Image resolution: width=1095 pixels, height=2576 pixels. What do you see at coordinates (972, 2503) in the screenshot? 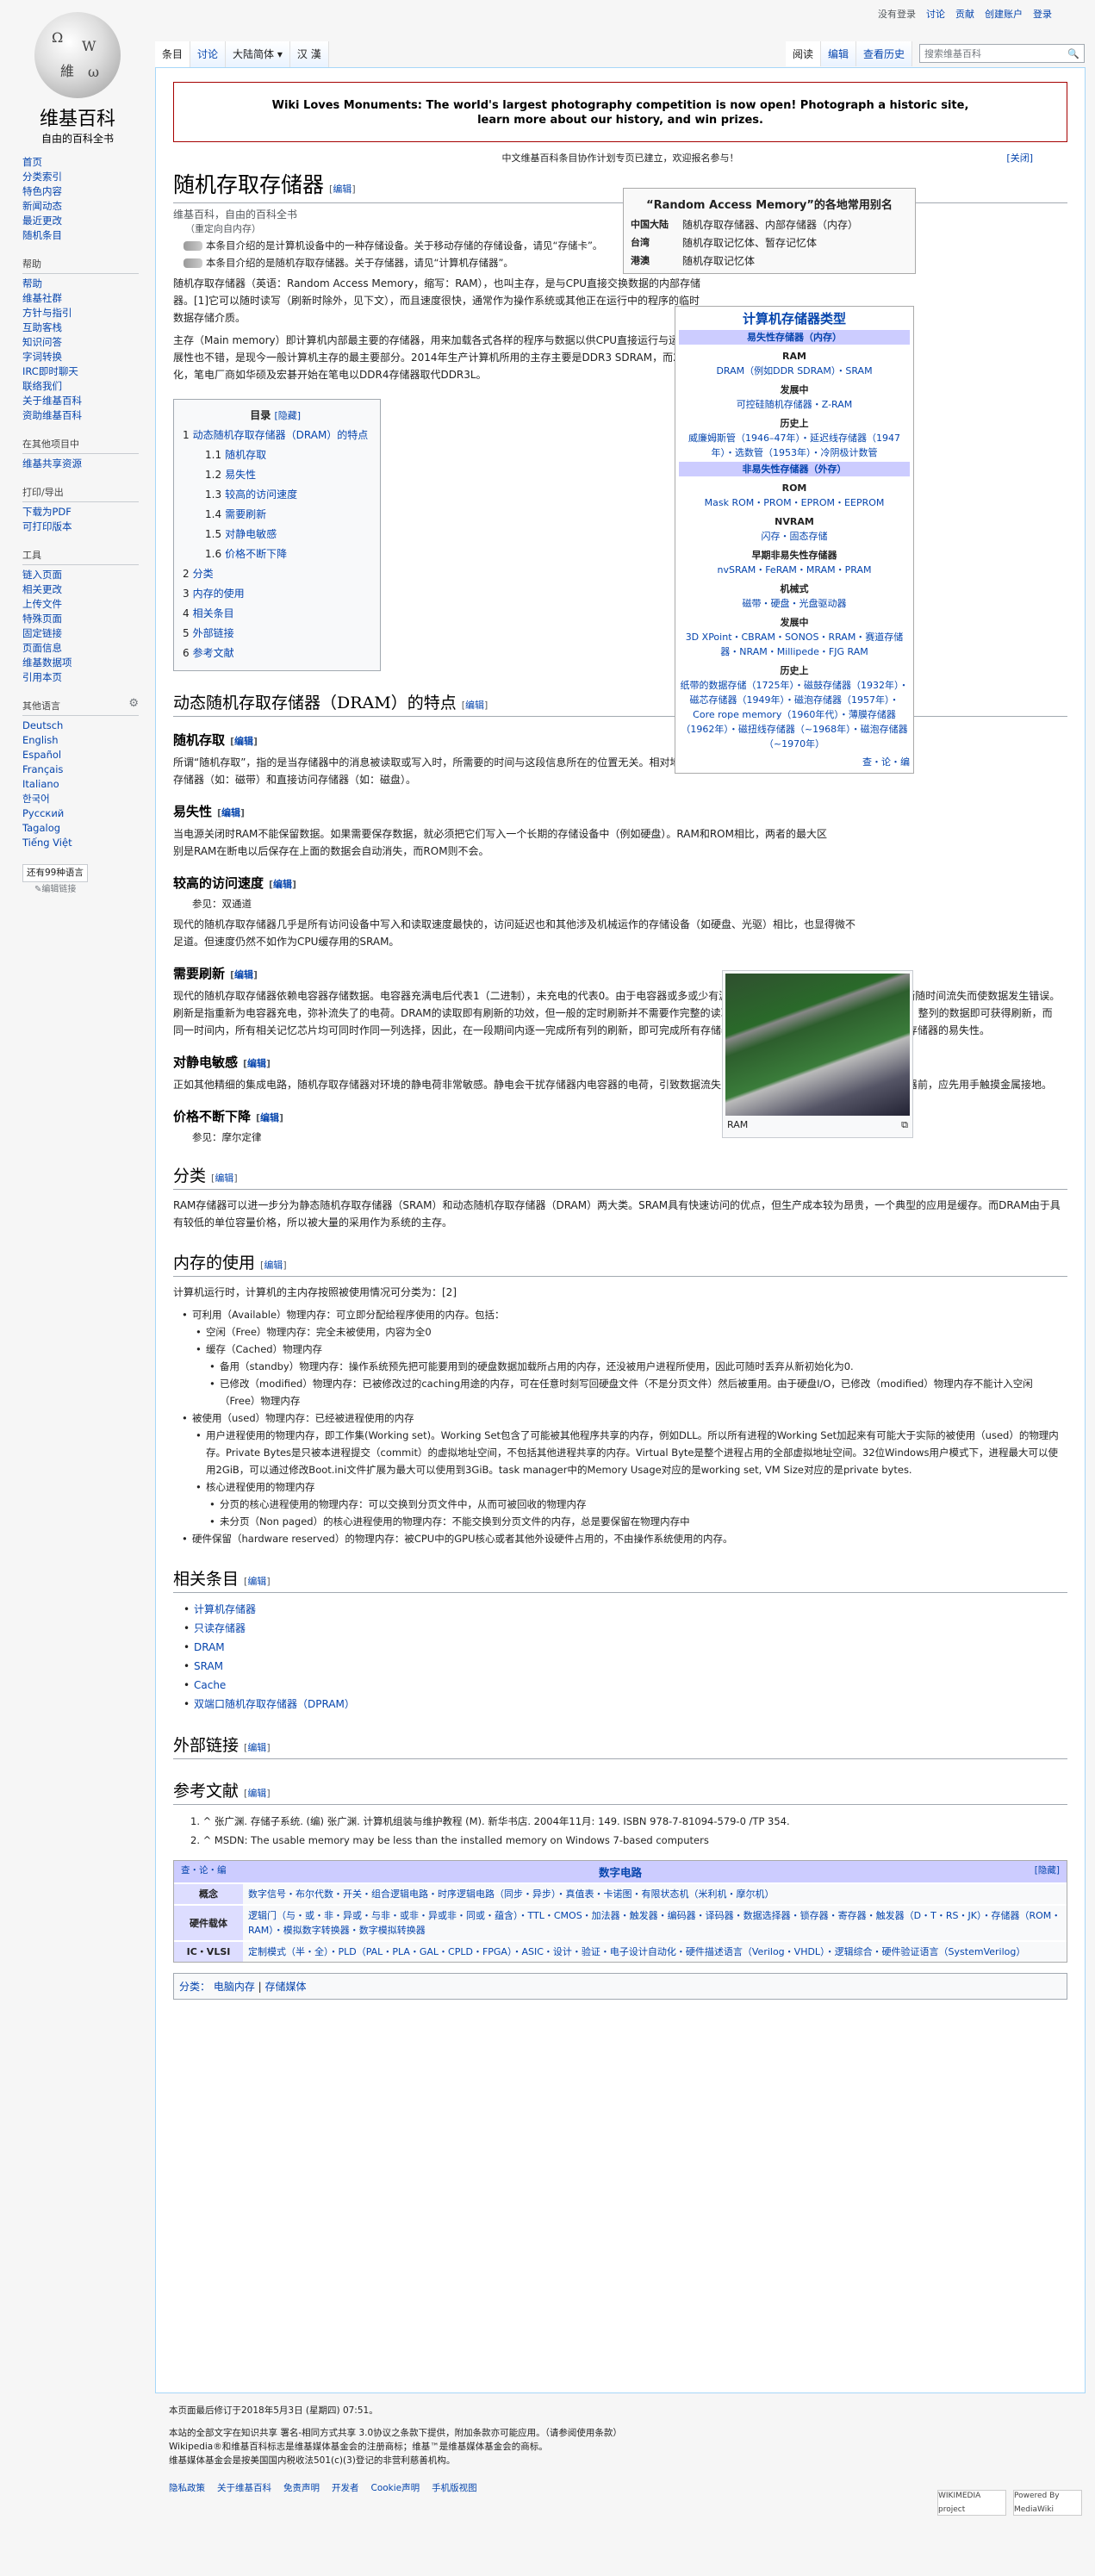
I see `wikimedia-badge: WIKIMEDIA project` at bounding box center [972, 2503].